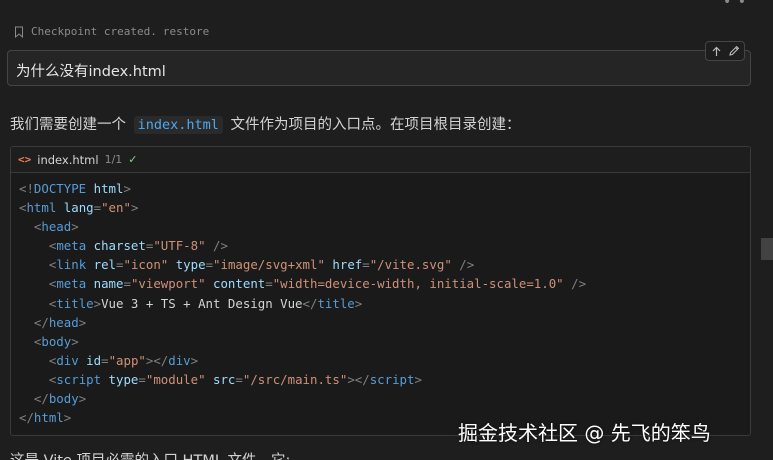 The image size is (773, 460). What do you see at coordinates (19, 32) in the screenshot?
I see `bookmark-icon` at bounding box center [19, 32].